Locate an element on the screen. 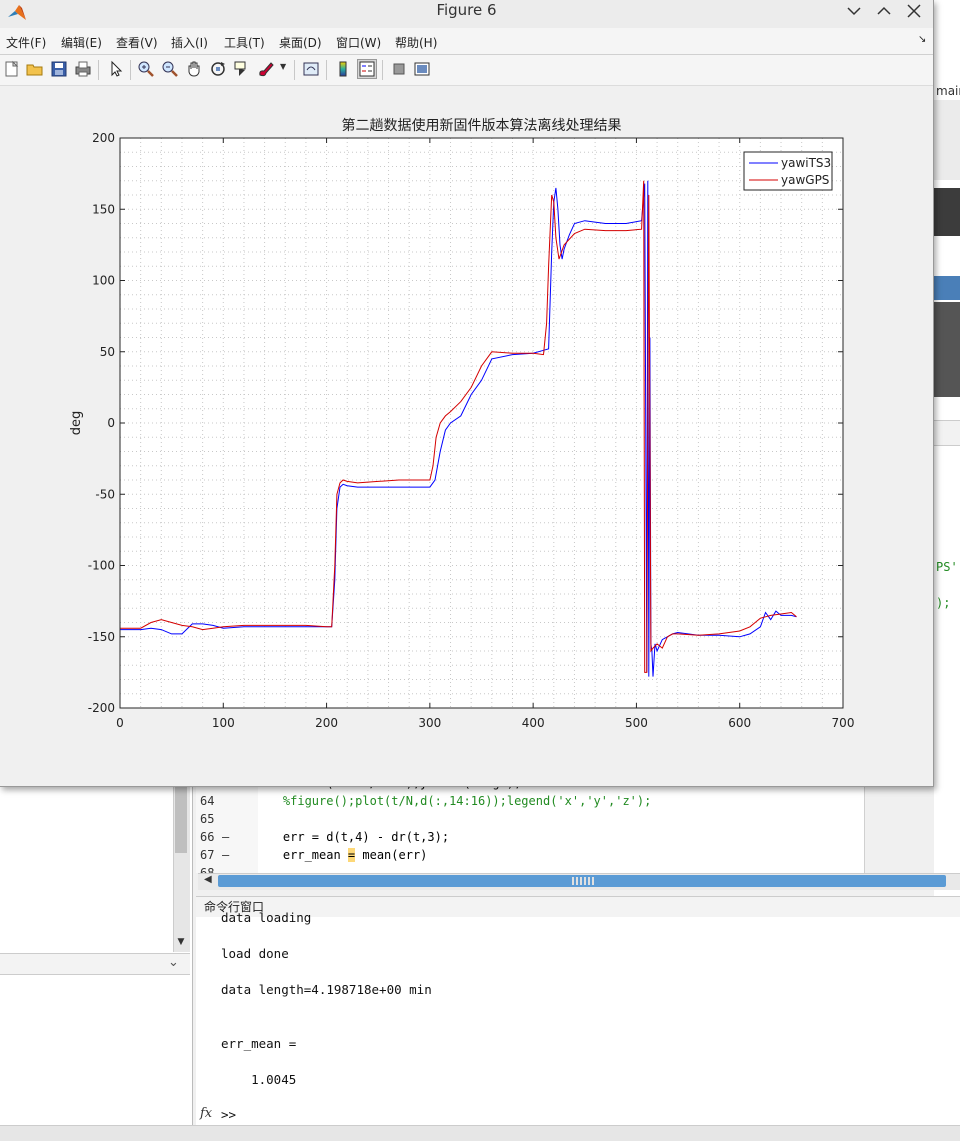 The width and height of the screenshot is (960, 1141). zoom-out-icon is located at coordinates (170, 69).